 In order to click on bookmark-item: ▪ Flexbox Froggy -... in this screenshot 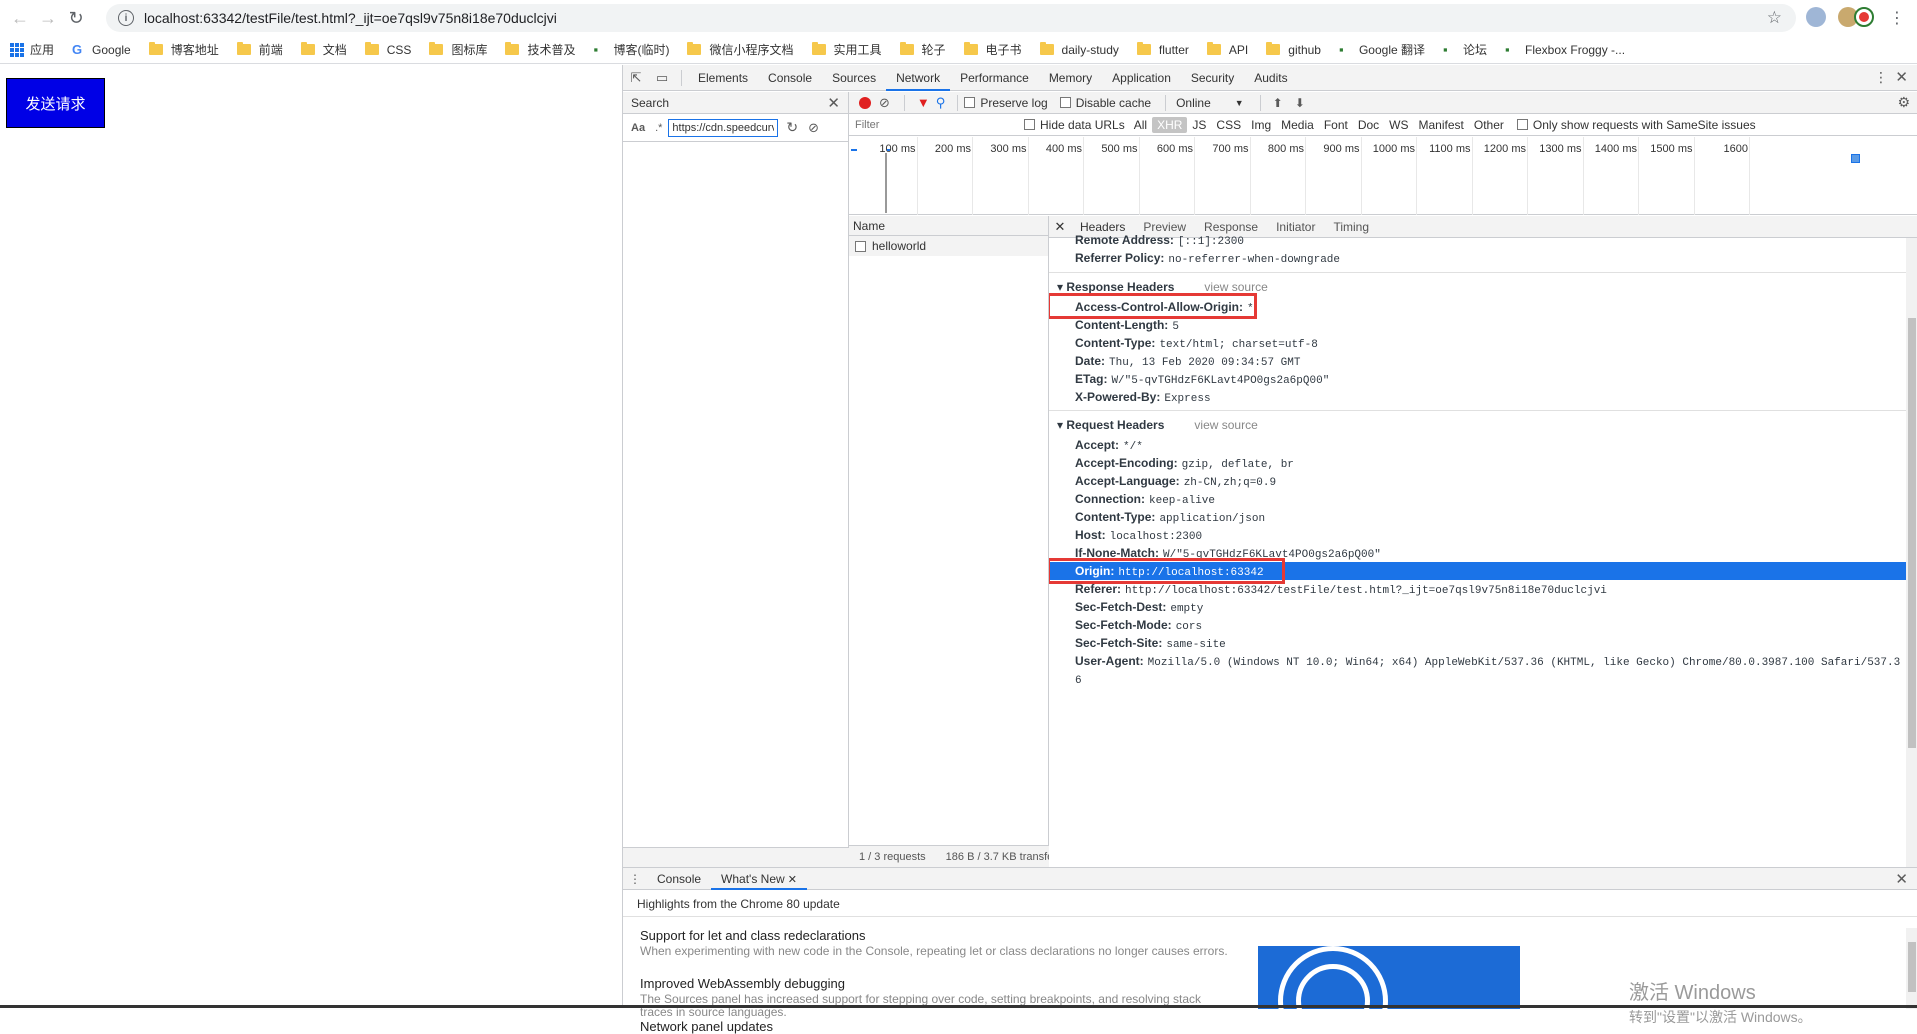, I will do `click(1565, 49)`.